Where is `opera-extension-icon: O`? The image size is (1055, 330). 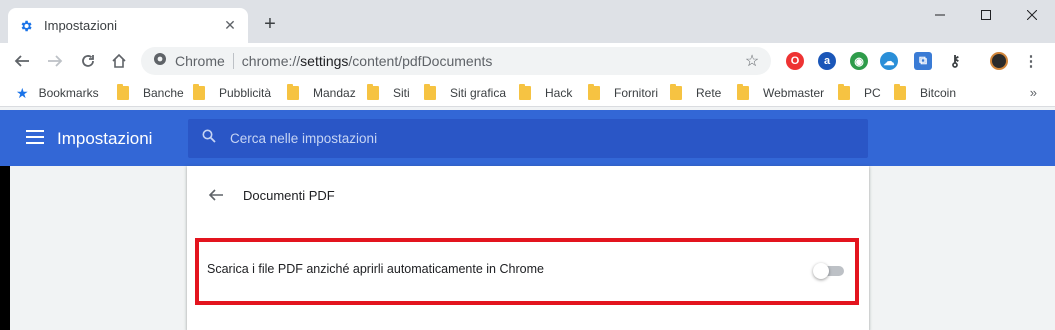
opera-extension-icon: O is located at coordinates (795, 61).